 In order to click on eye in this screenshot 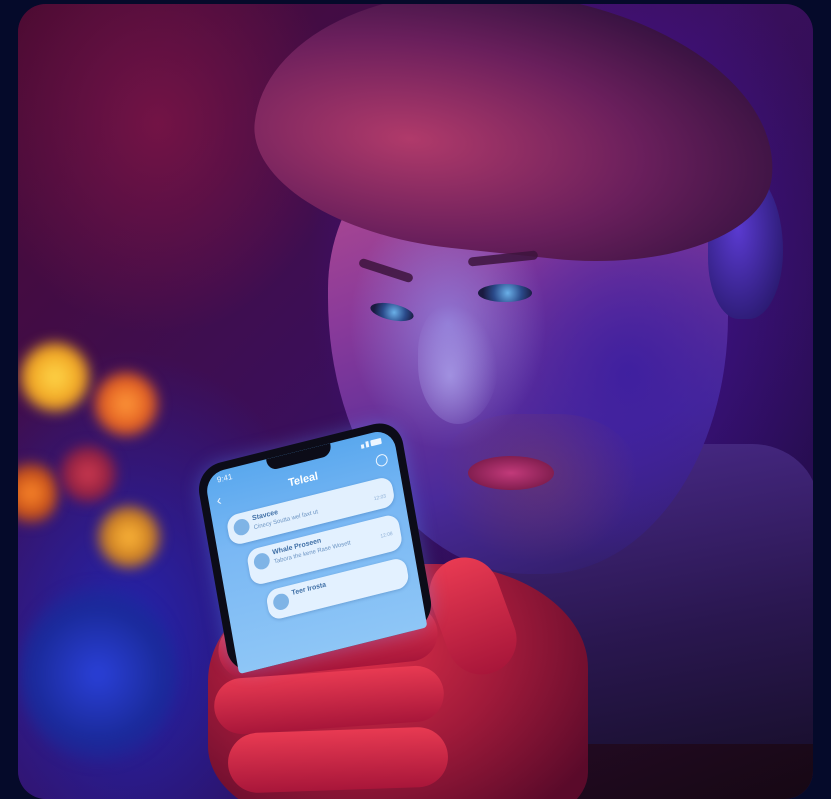, I will do `click(505, 293)`.